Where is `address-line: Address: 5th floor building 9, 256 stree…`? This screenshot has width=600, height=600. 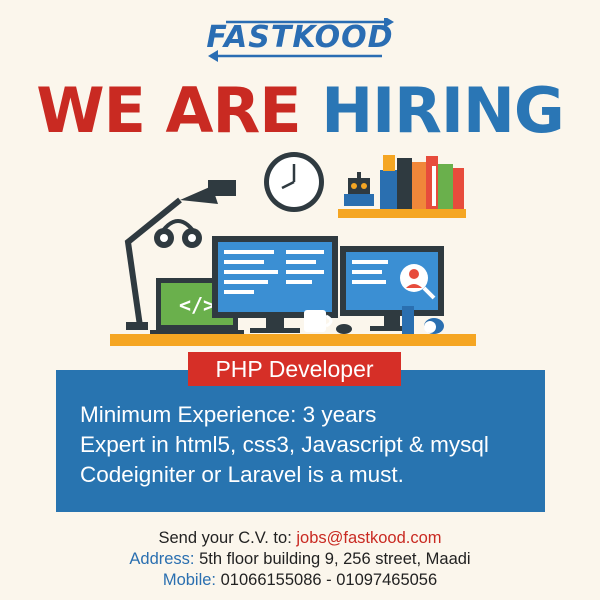 address-line: Address: 5th floor building 9, 256 stree… is located at coordinates (300, 559).